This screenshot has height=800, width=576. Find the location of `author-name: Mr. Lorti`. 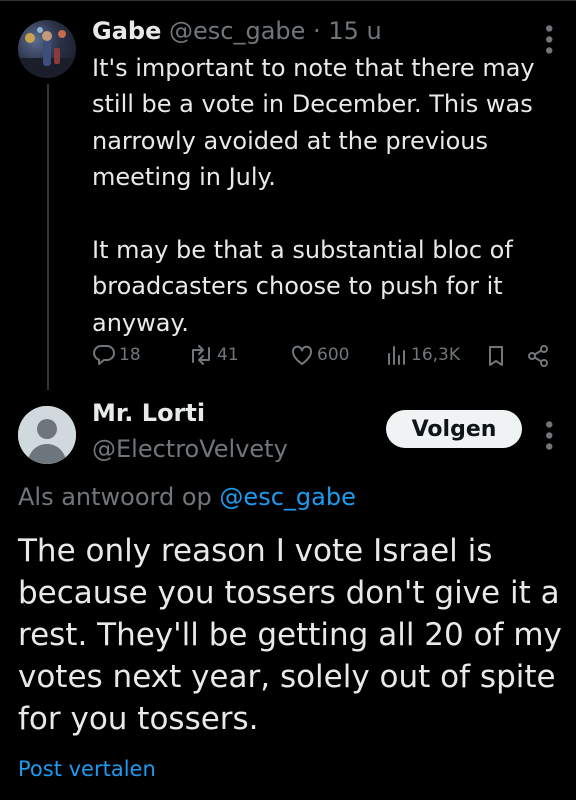

author-name: Mr. Lorti is located at coordinates (148, 413).